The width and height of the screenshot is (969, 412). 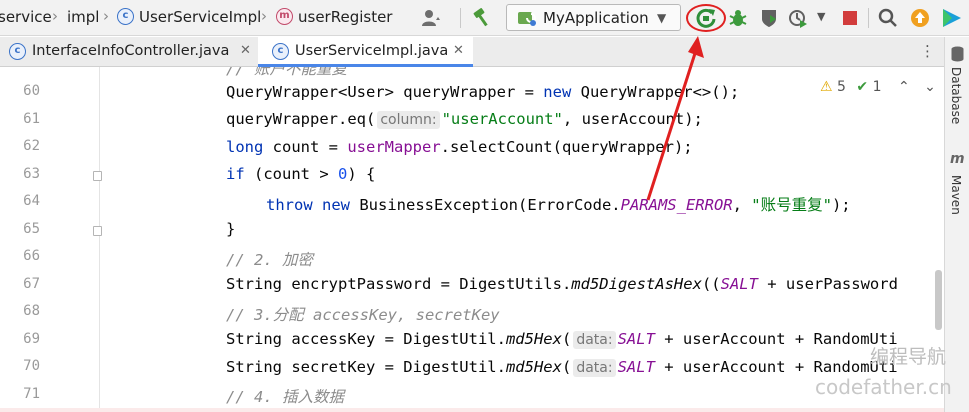 What do you see at coordinates (363, 315) in the screenshot?
I see `code-line: // 3.分配 accessKey, secretKey` at bounding box center [363, 315].